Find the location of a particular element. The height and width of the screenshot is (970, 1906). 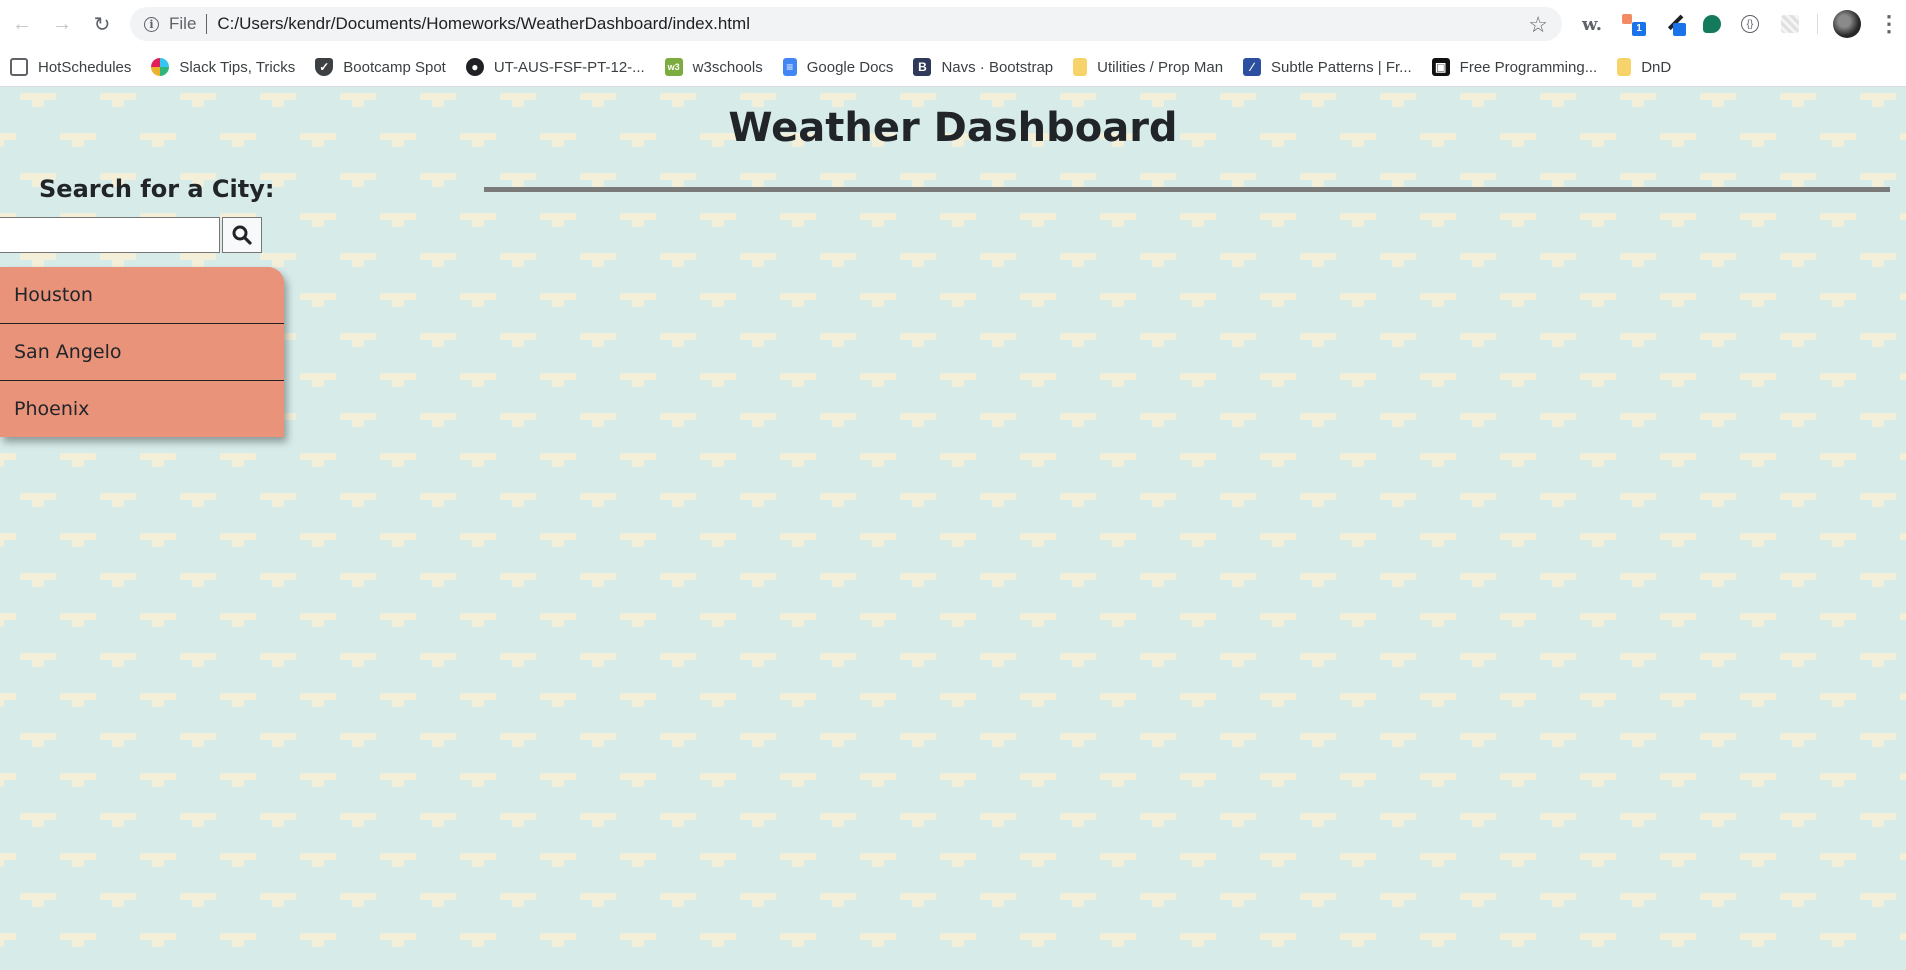

free-programming-icon: ▣ is located at coordinates (1440, 67).